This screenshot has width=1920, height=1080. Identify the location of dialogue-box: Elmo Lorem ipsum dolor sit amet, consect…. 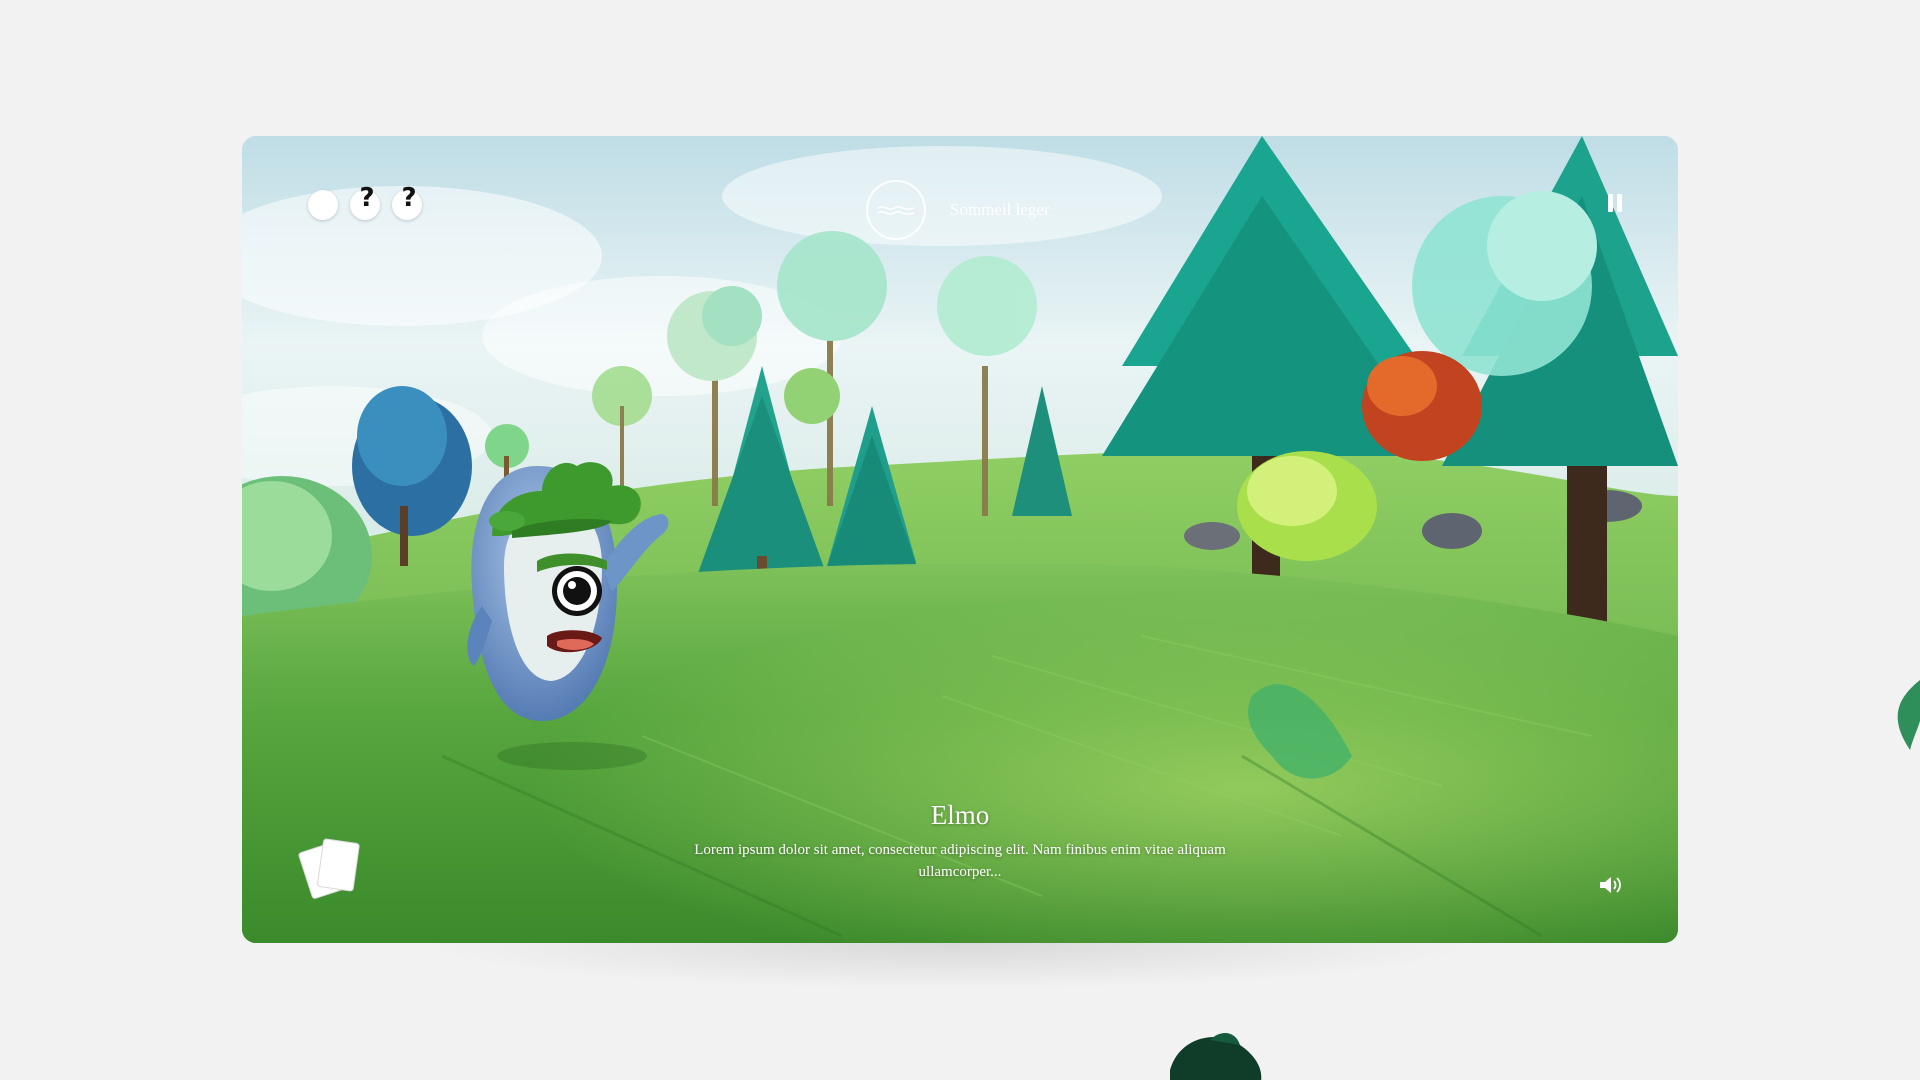
(960, 841).